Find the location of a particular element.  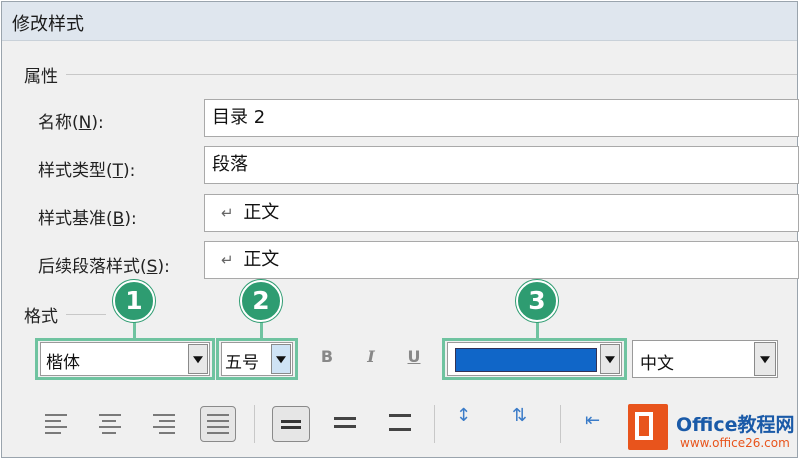

one-half-spacing-icon-line is located at coordinates (345, 426).